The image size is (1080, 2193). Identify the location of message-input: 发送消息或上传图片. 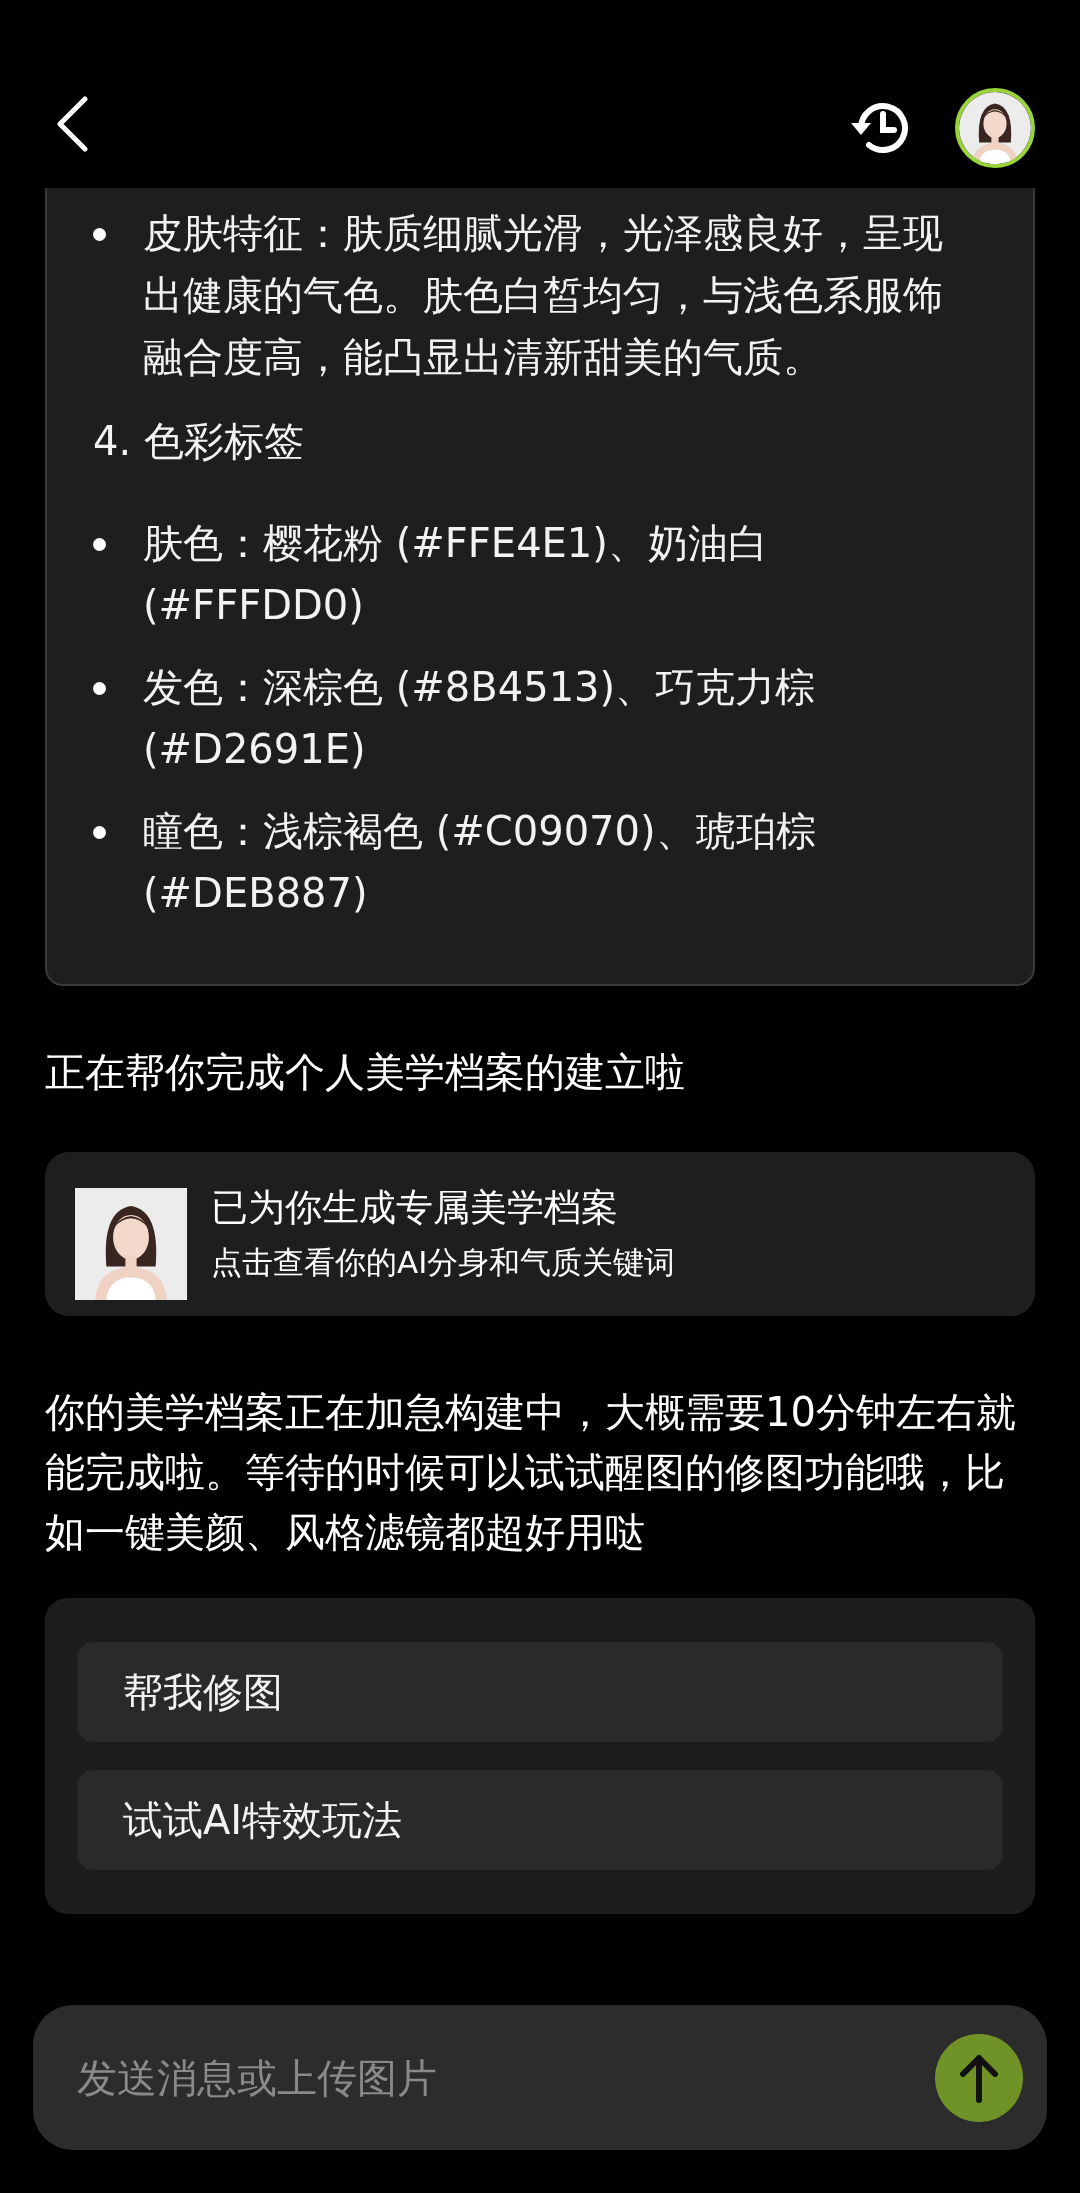
(506, 2077).